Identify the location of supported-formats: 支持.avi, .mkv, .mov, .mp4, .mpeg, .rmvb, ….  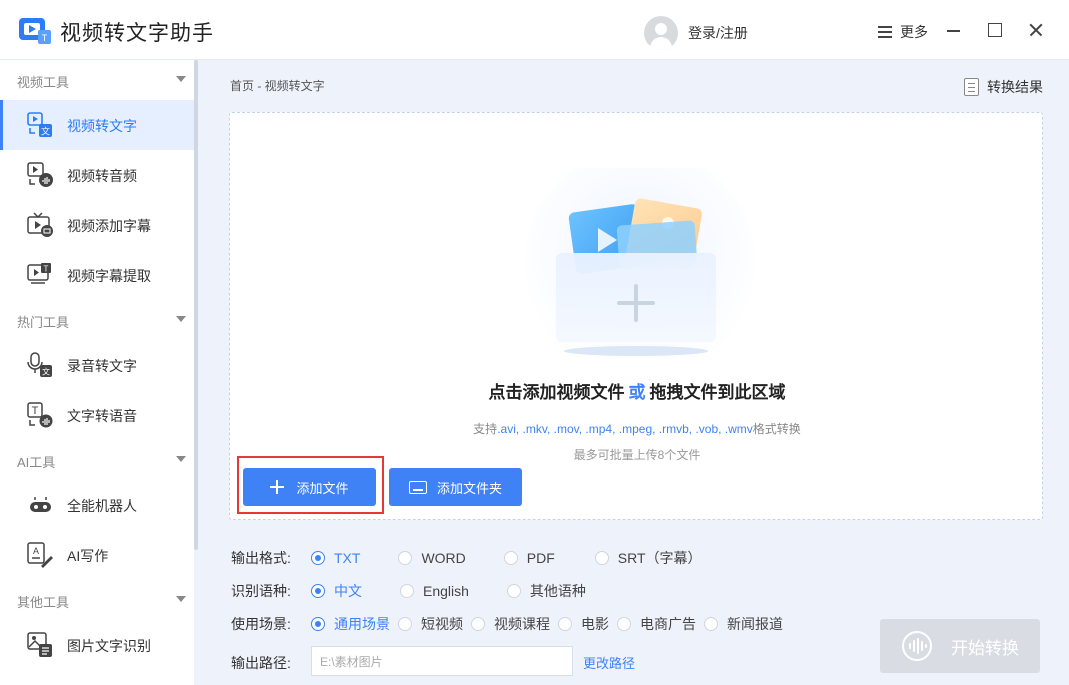
(637, 428).